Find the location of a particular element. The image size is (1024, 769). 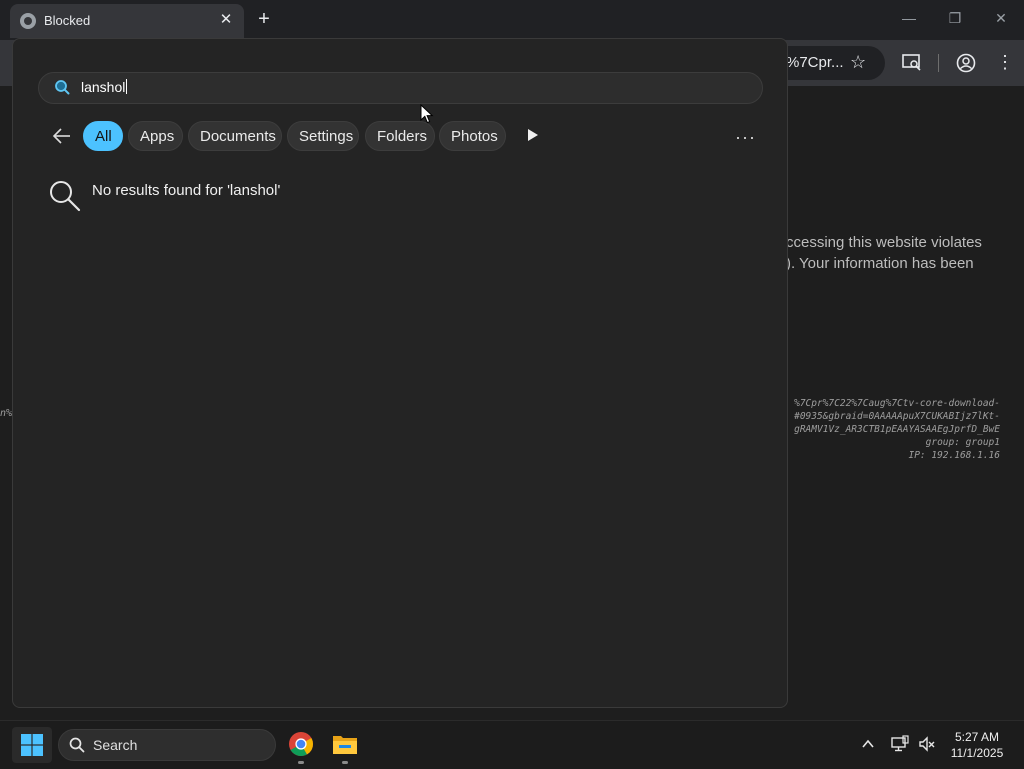

page-text-fragment: n% is located at coordinates (6, 413).